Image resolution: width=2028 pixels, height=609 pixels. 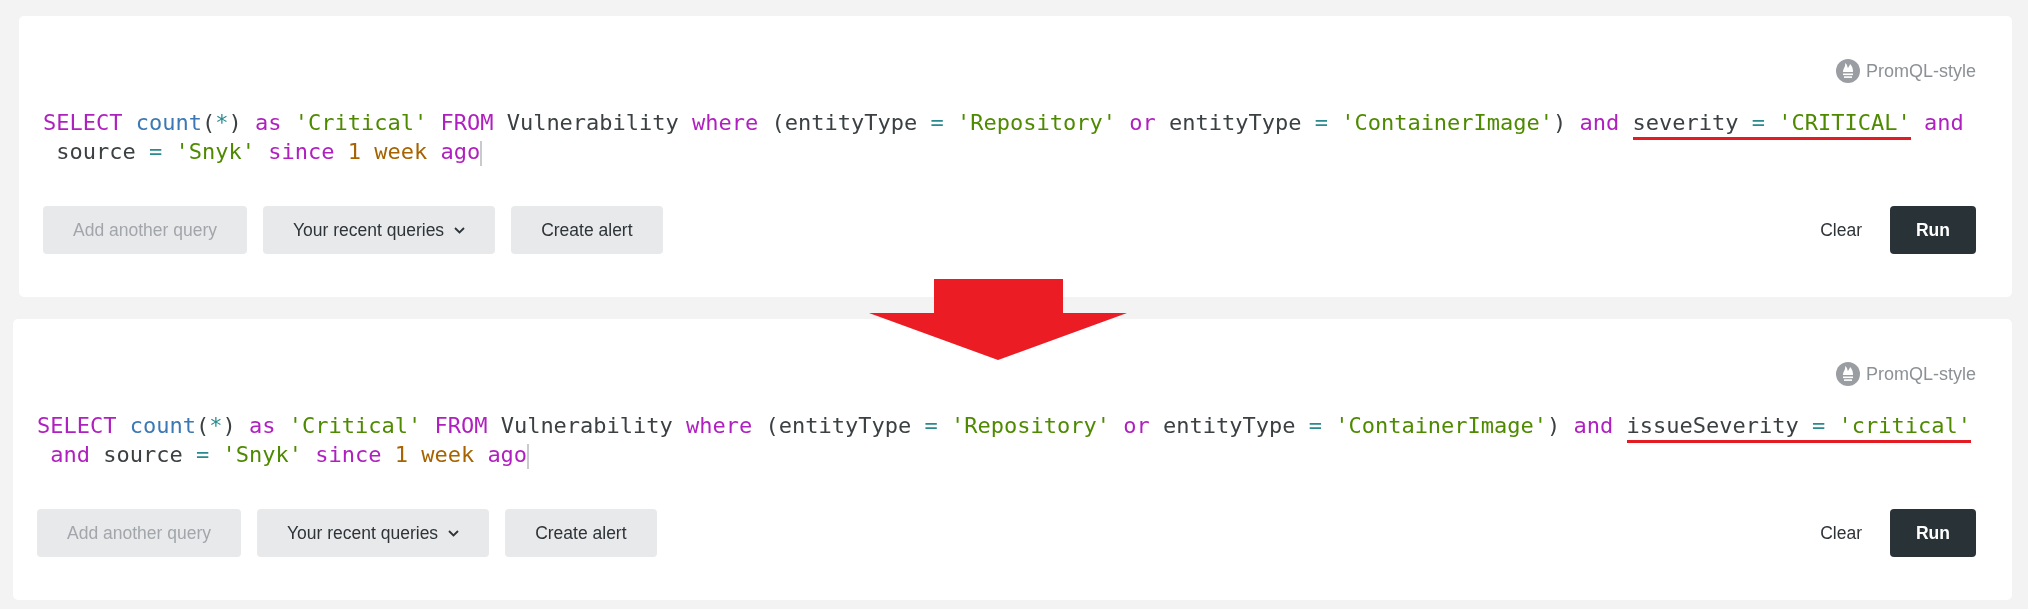 What do you see at coordinates (1004, 425) in the screenshot?
I see `query-text: SELECT count(*) as 'Critical' FROM Vulnerability where (entityType = 'Repository' or entityType = 'ContainerImage') and issueSeverity = 'critical'` at bounding box center [1004, 425].